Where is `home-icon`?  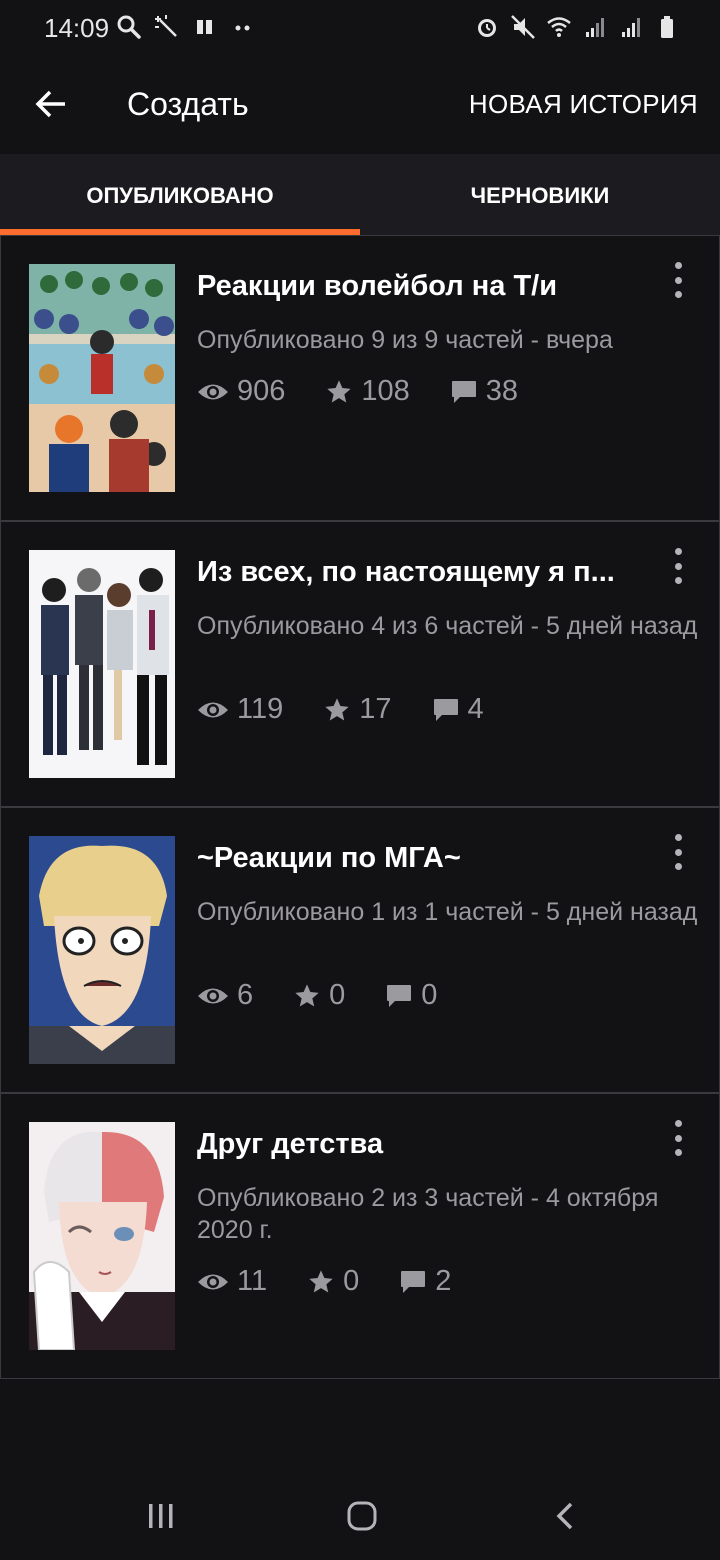 home-icon is located at coordinates (362, 1516).